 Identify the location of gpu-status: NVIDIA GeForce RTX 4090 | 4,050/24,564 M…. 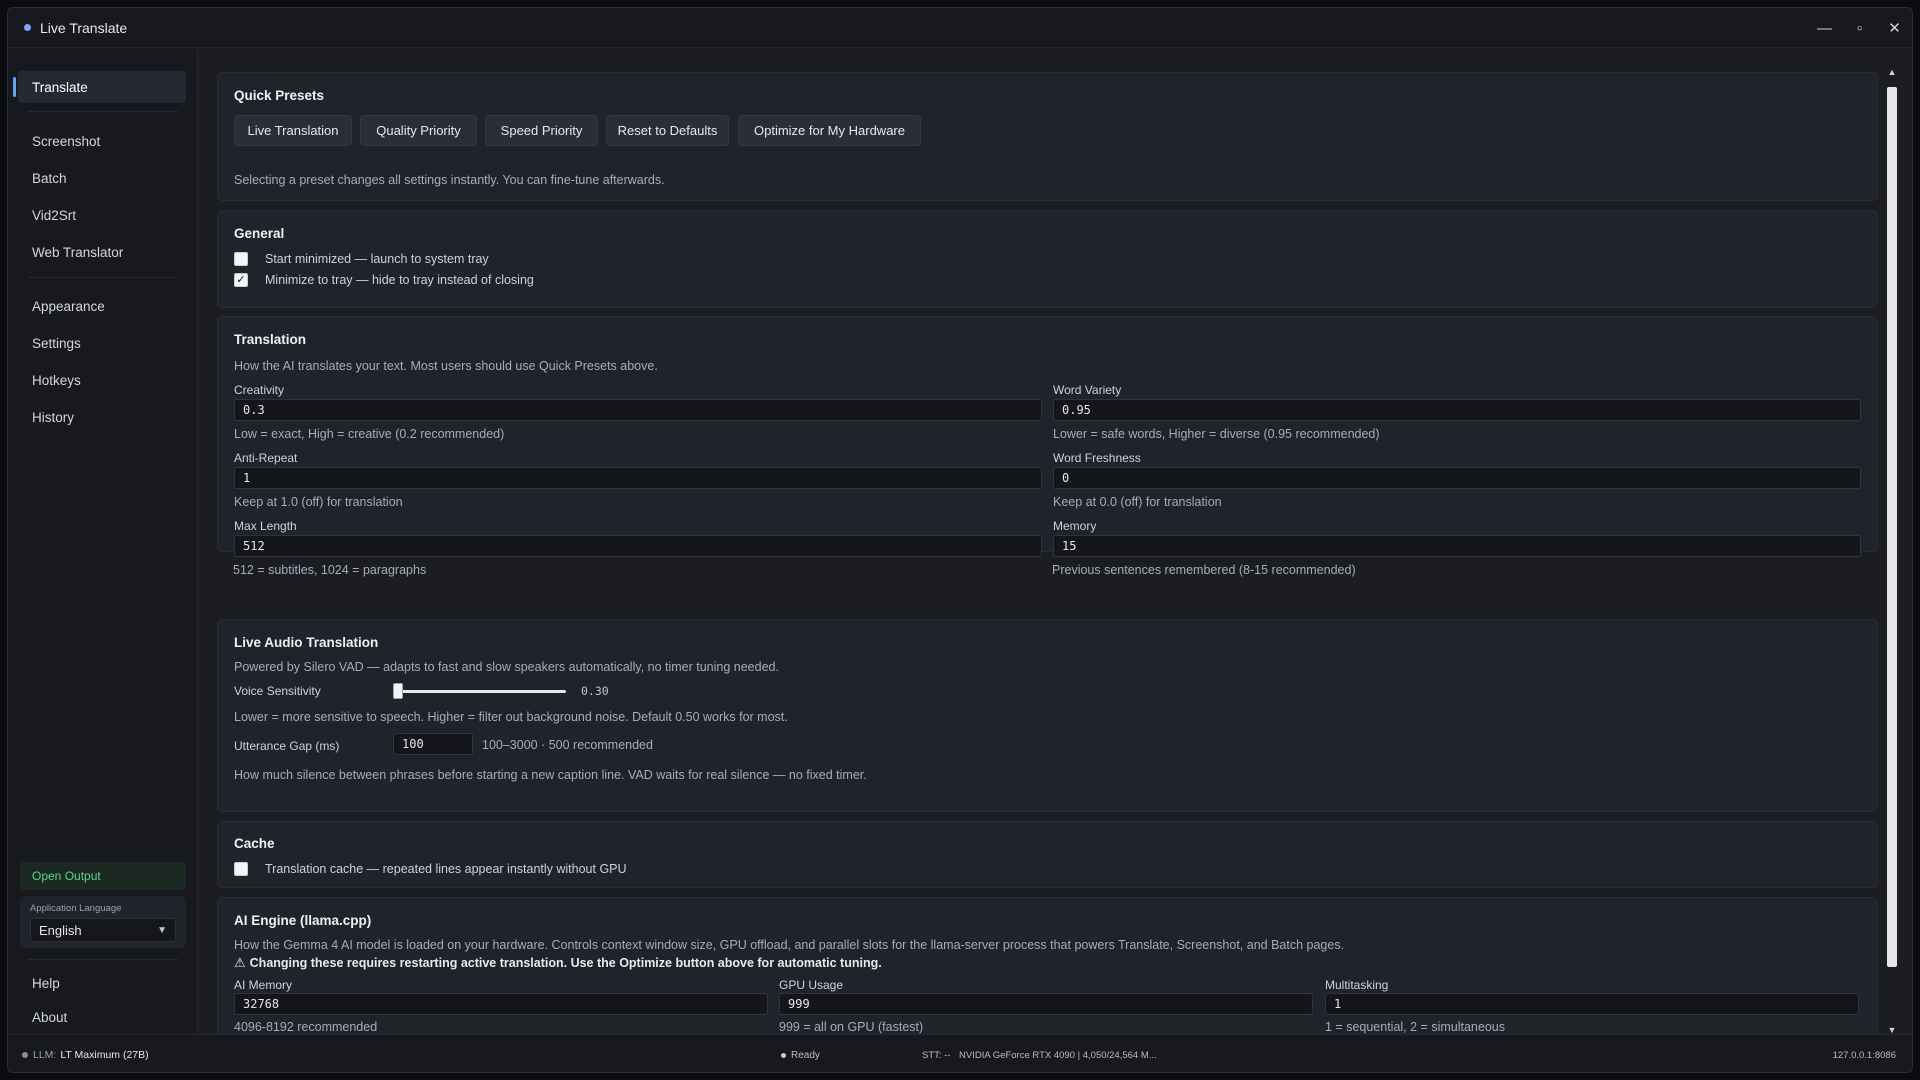
(1058, 1055).